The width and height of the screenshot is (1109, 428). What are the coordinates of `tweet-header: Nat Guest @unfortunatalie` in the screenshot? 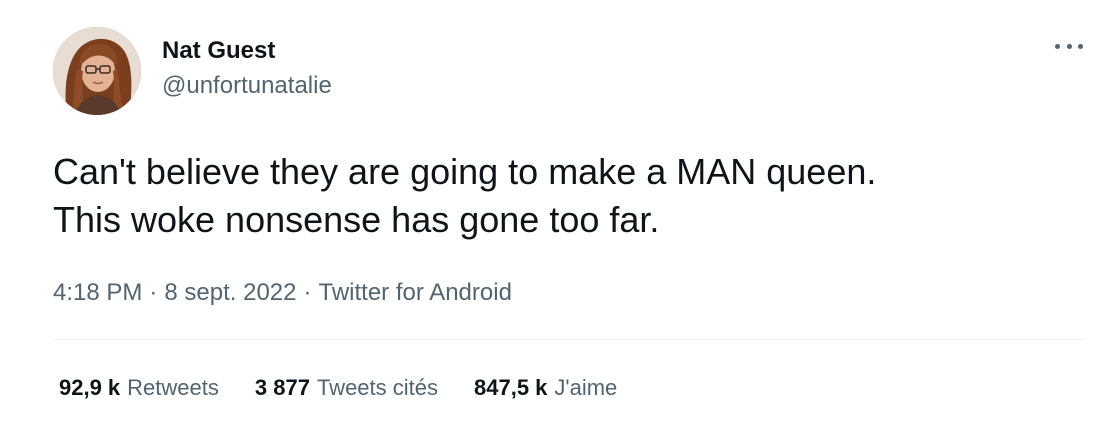 It's located at (192, 71).